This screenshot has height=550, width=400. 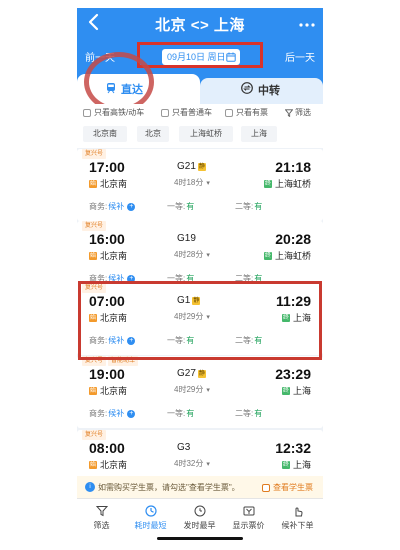 What do you see at coordinates (259, 134) in the screenshot?
I see `station-chip: 上海` at bounding box center [259, 134].